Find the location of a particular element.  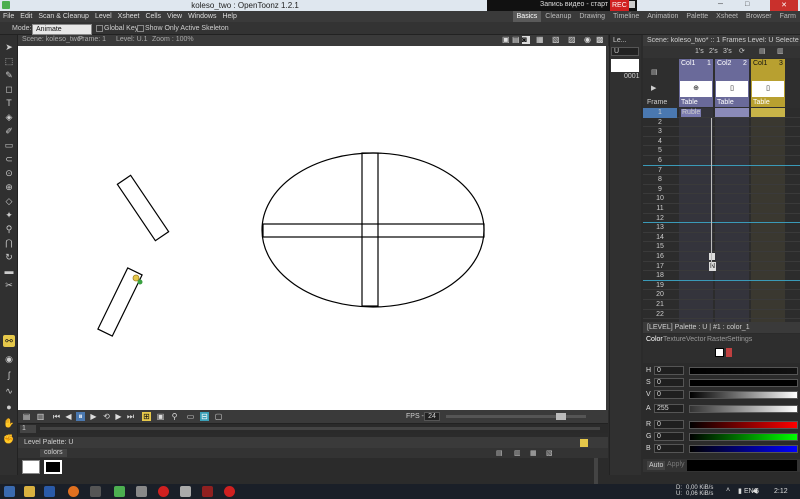

apply-button: Apply is located at coordinates (676, 464).